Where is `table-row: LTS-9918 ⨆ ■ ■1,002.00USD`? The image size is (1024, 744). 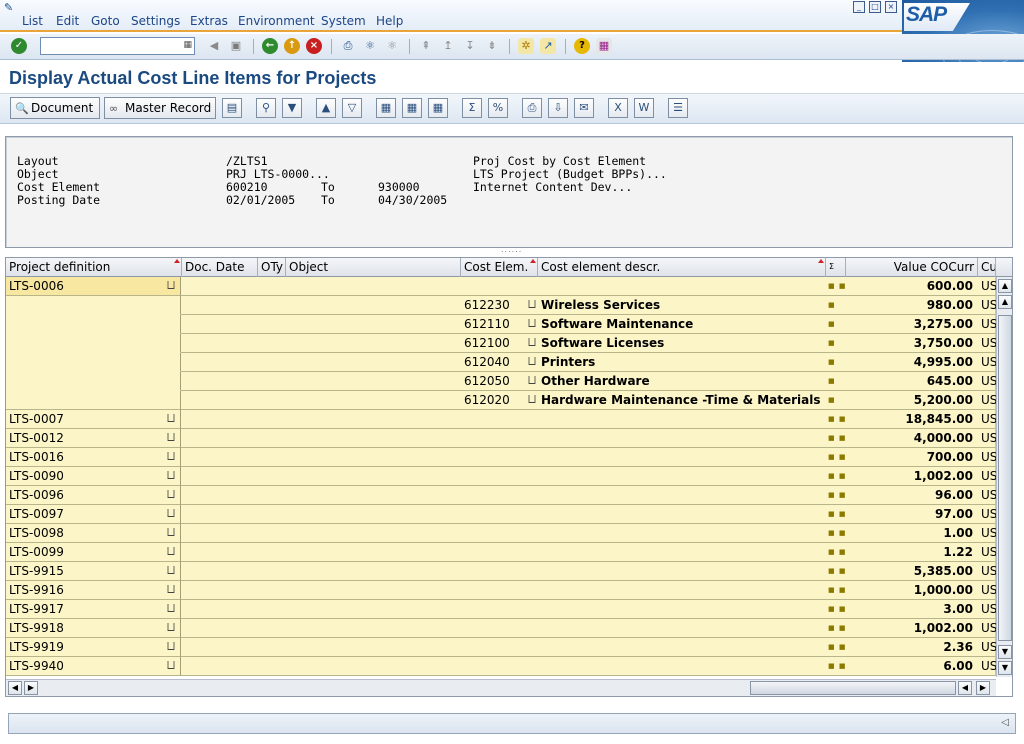
table-row: LTS-9918 ⨆ ■ ■1,002.00USD is located at coordinates (501, 628).